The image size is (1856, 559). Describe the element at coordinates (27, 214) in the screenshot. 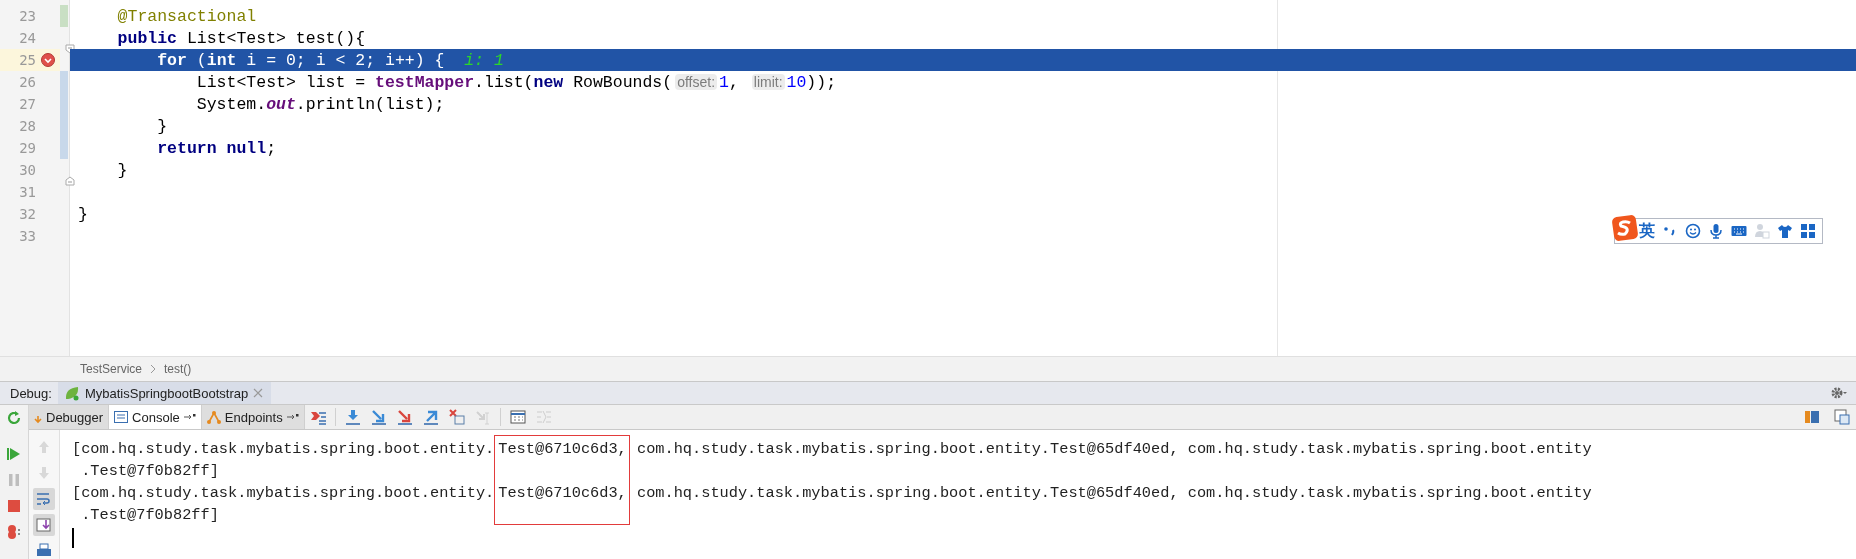

I see `line-number: 32` at that location.